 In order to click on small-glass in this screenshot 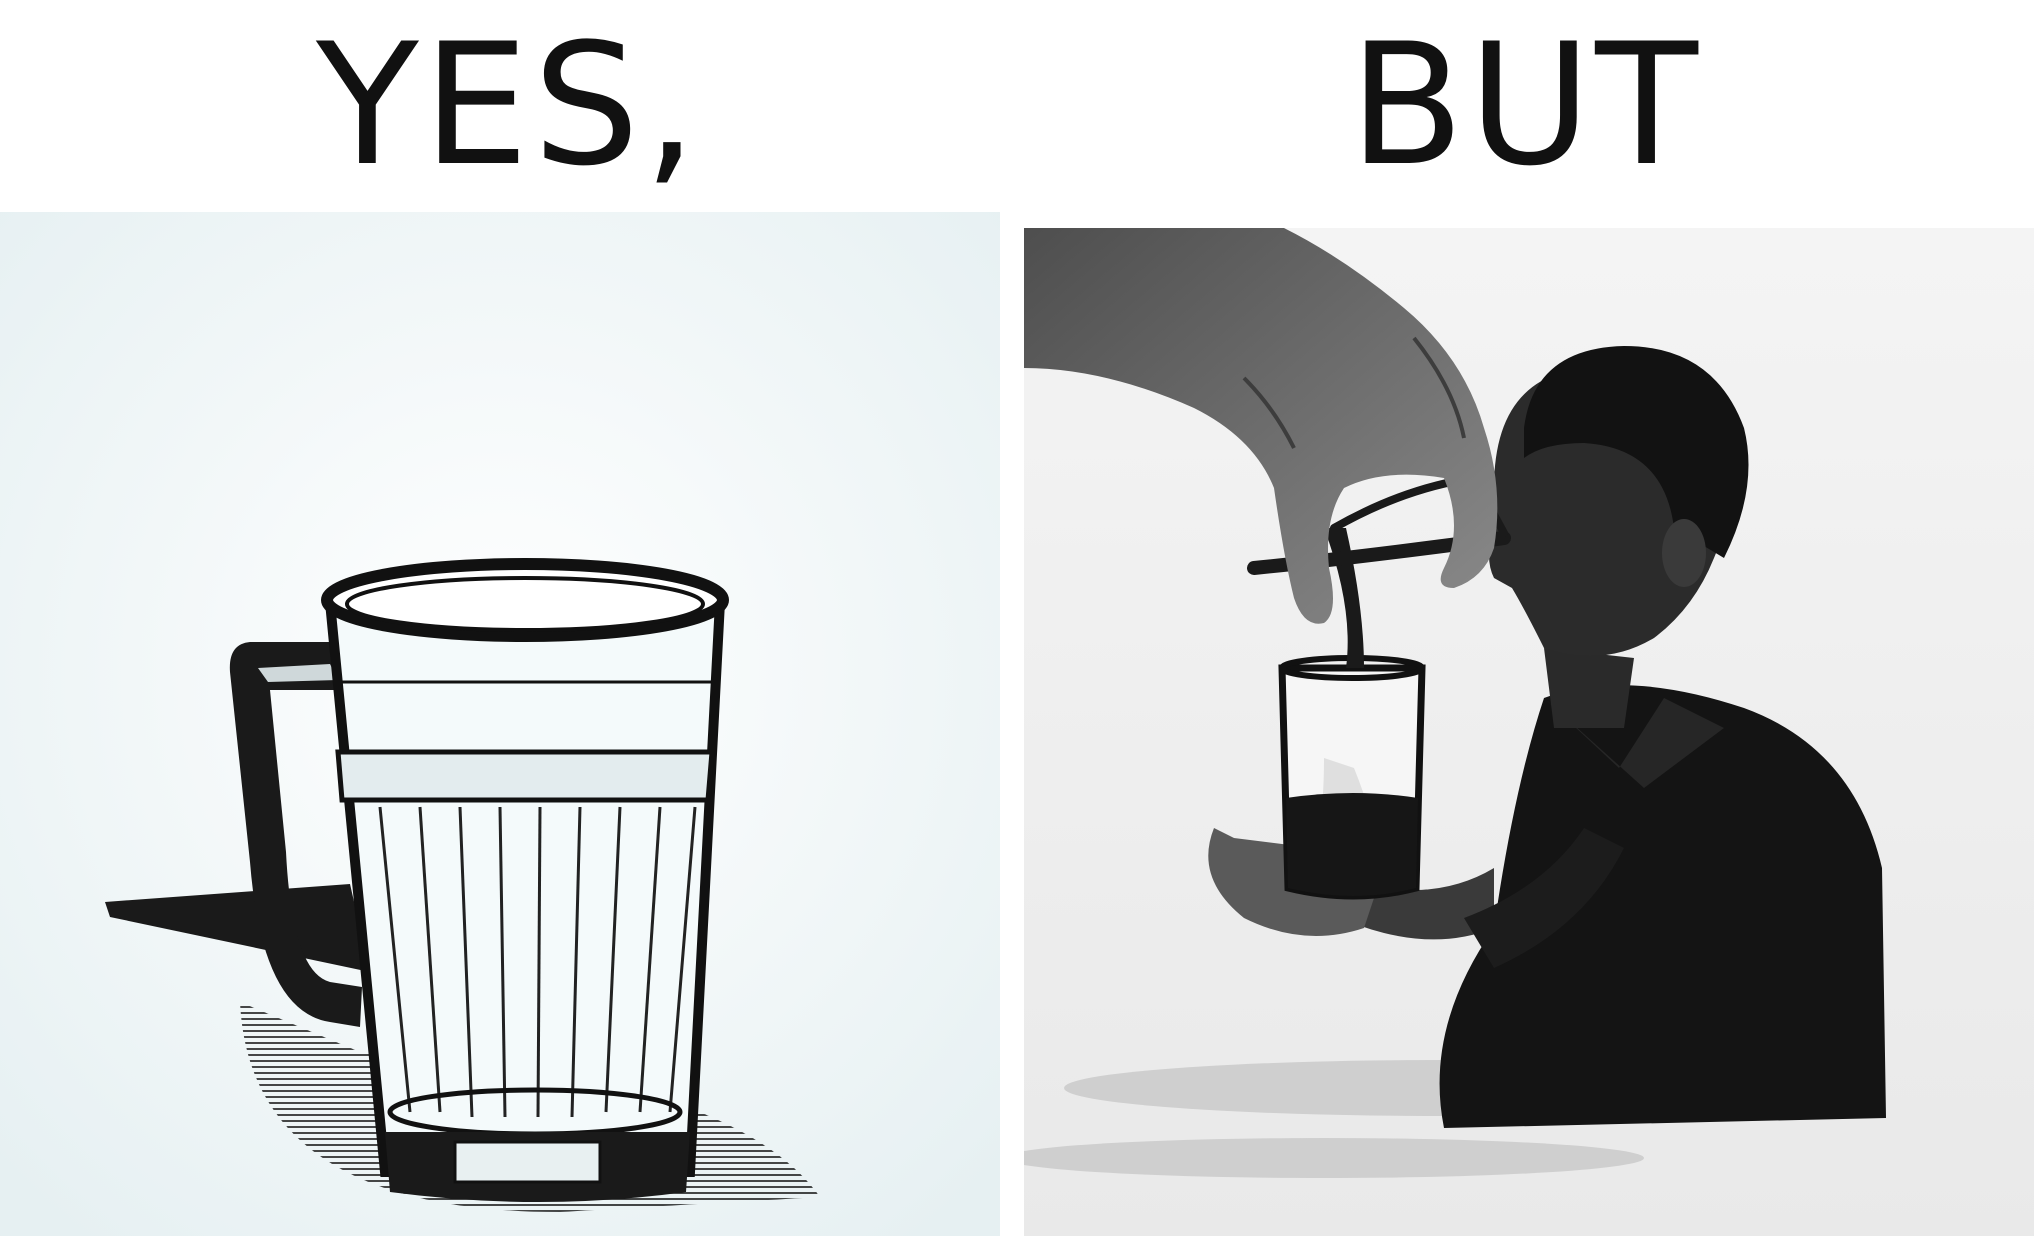, I will do `click(1352, 777)`.